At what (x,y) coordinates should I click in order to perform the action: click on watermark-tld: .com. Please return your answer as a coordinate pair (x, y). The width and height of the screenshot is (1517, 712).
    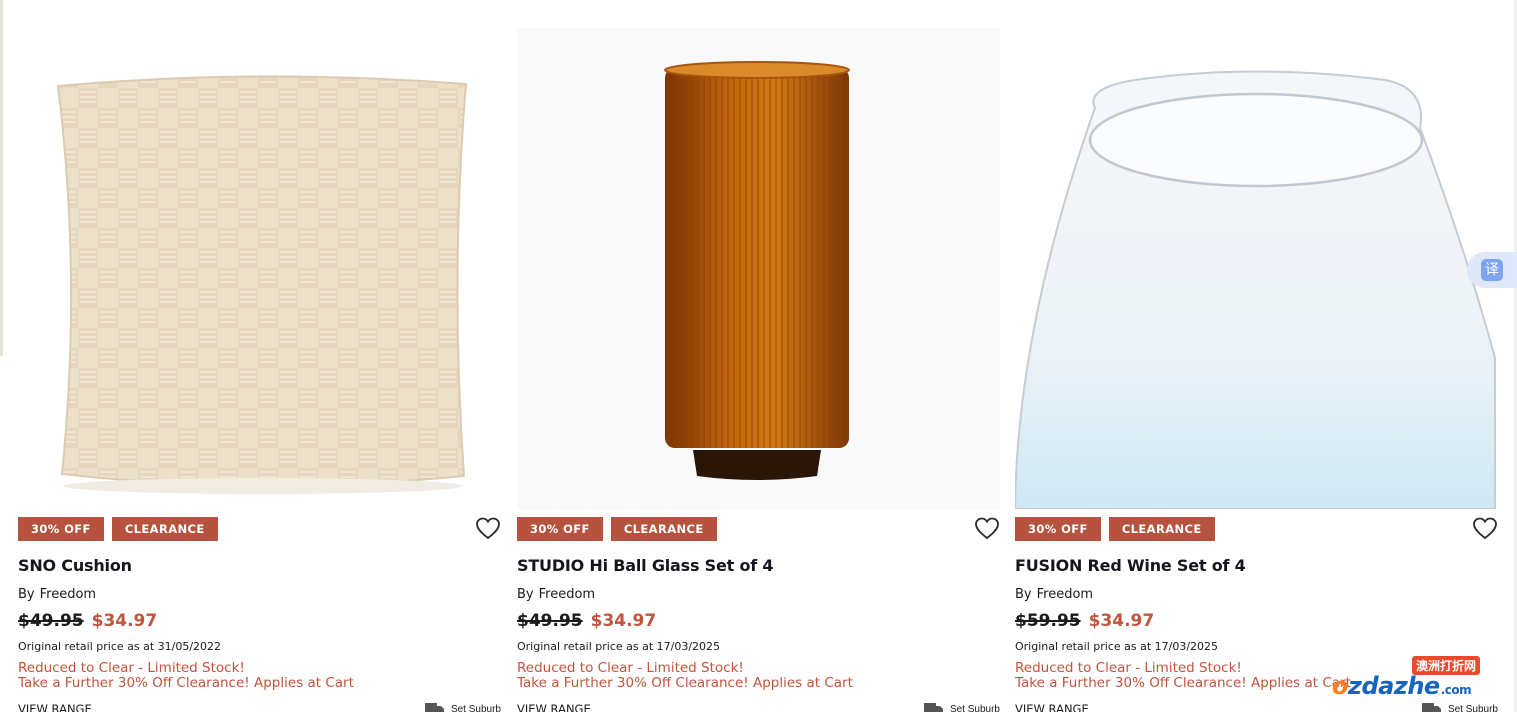
    Looking at the image, I should click on (1456, 690).